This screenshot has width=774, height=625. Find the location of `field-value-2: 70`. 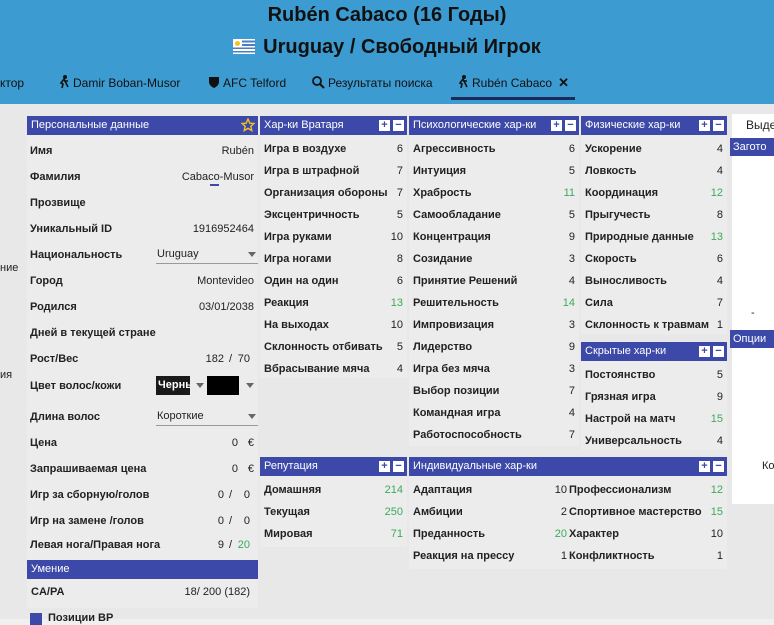

field-value-2: 70 is located at coordinates (244, 359).